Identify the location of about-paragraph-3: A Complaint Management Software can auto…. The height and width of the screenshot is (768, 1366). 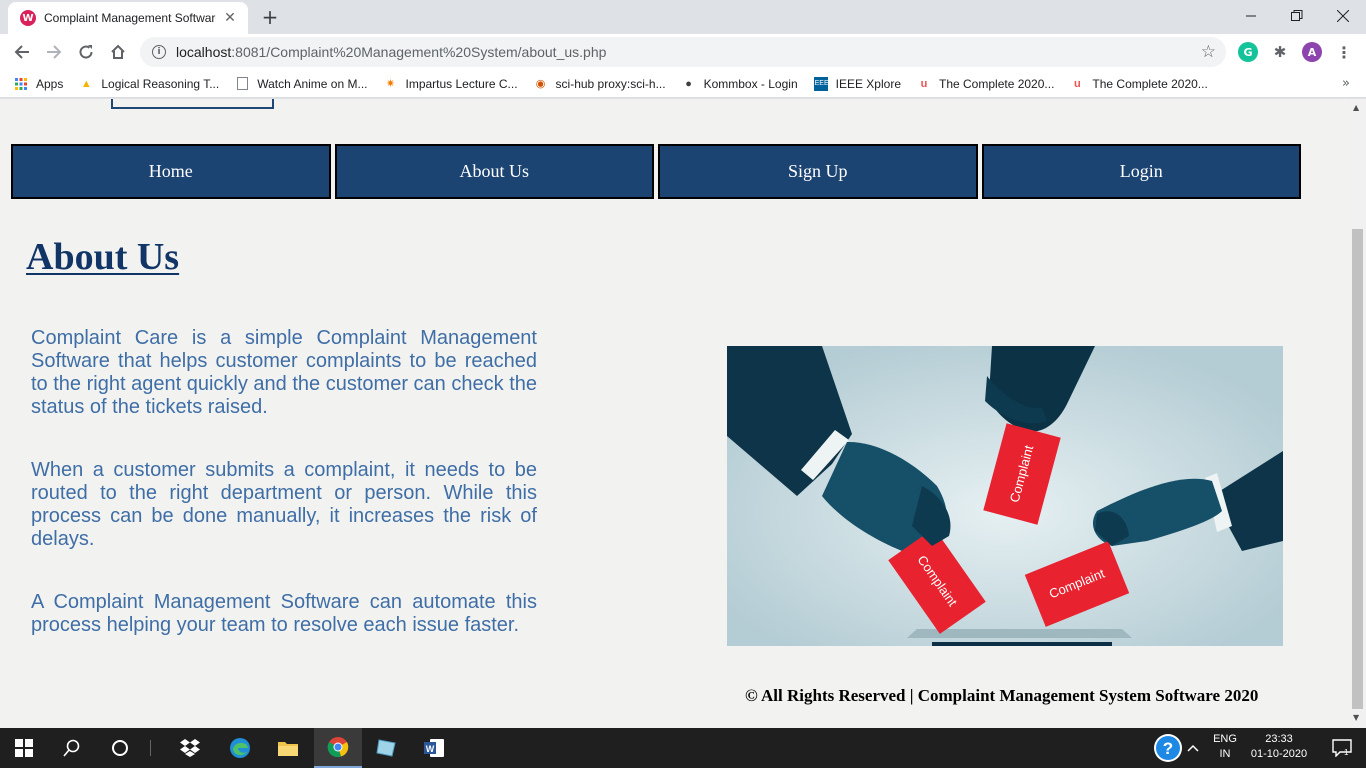
(284, 613).